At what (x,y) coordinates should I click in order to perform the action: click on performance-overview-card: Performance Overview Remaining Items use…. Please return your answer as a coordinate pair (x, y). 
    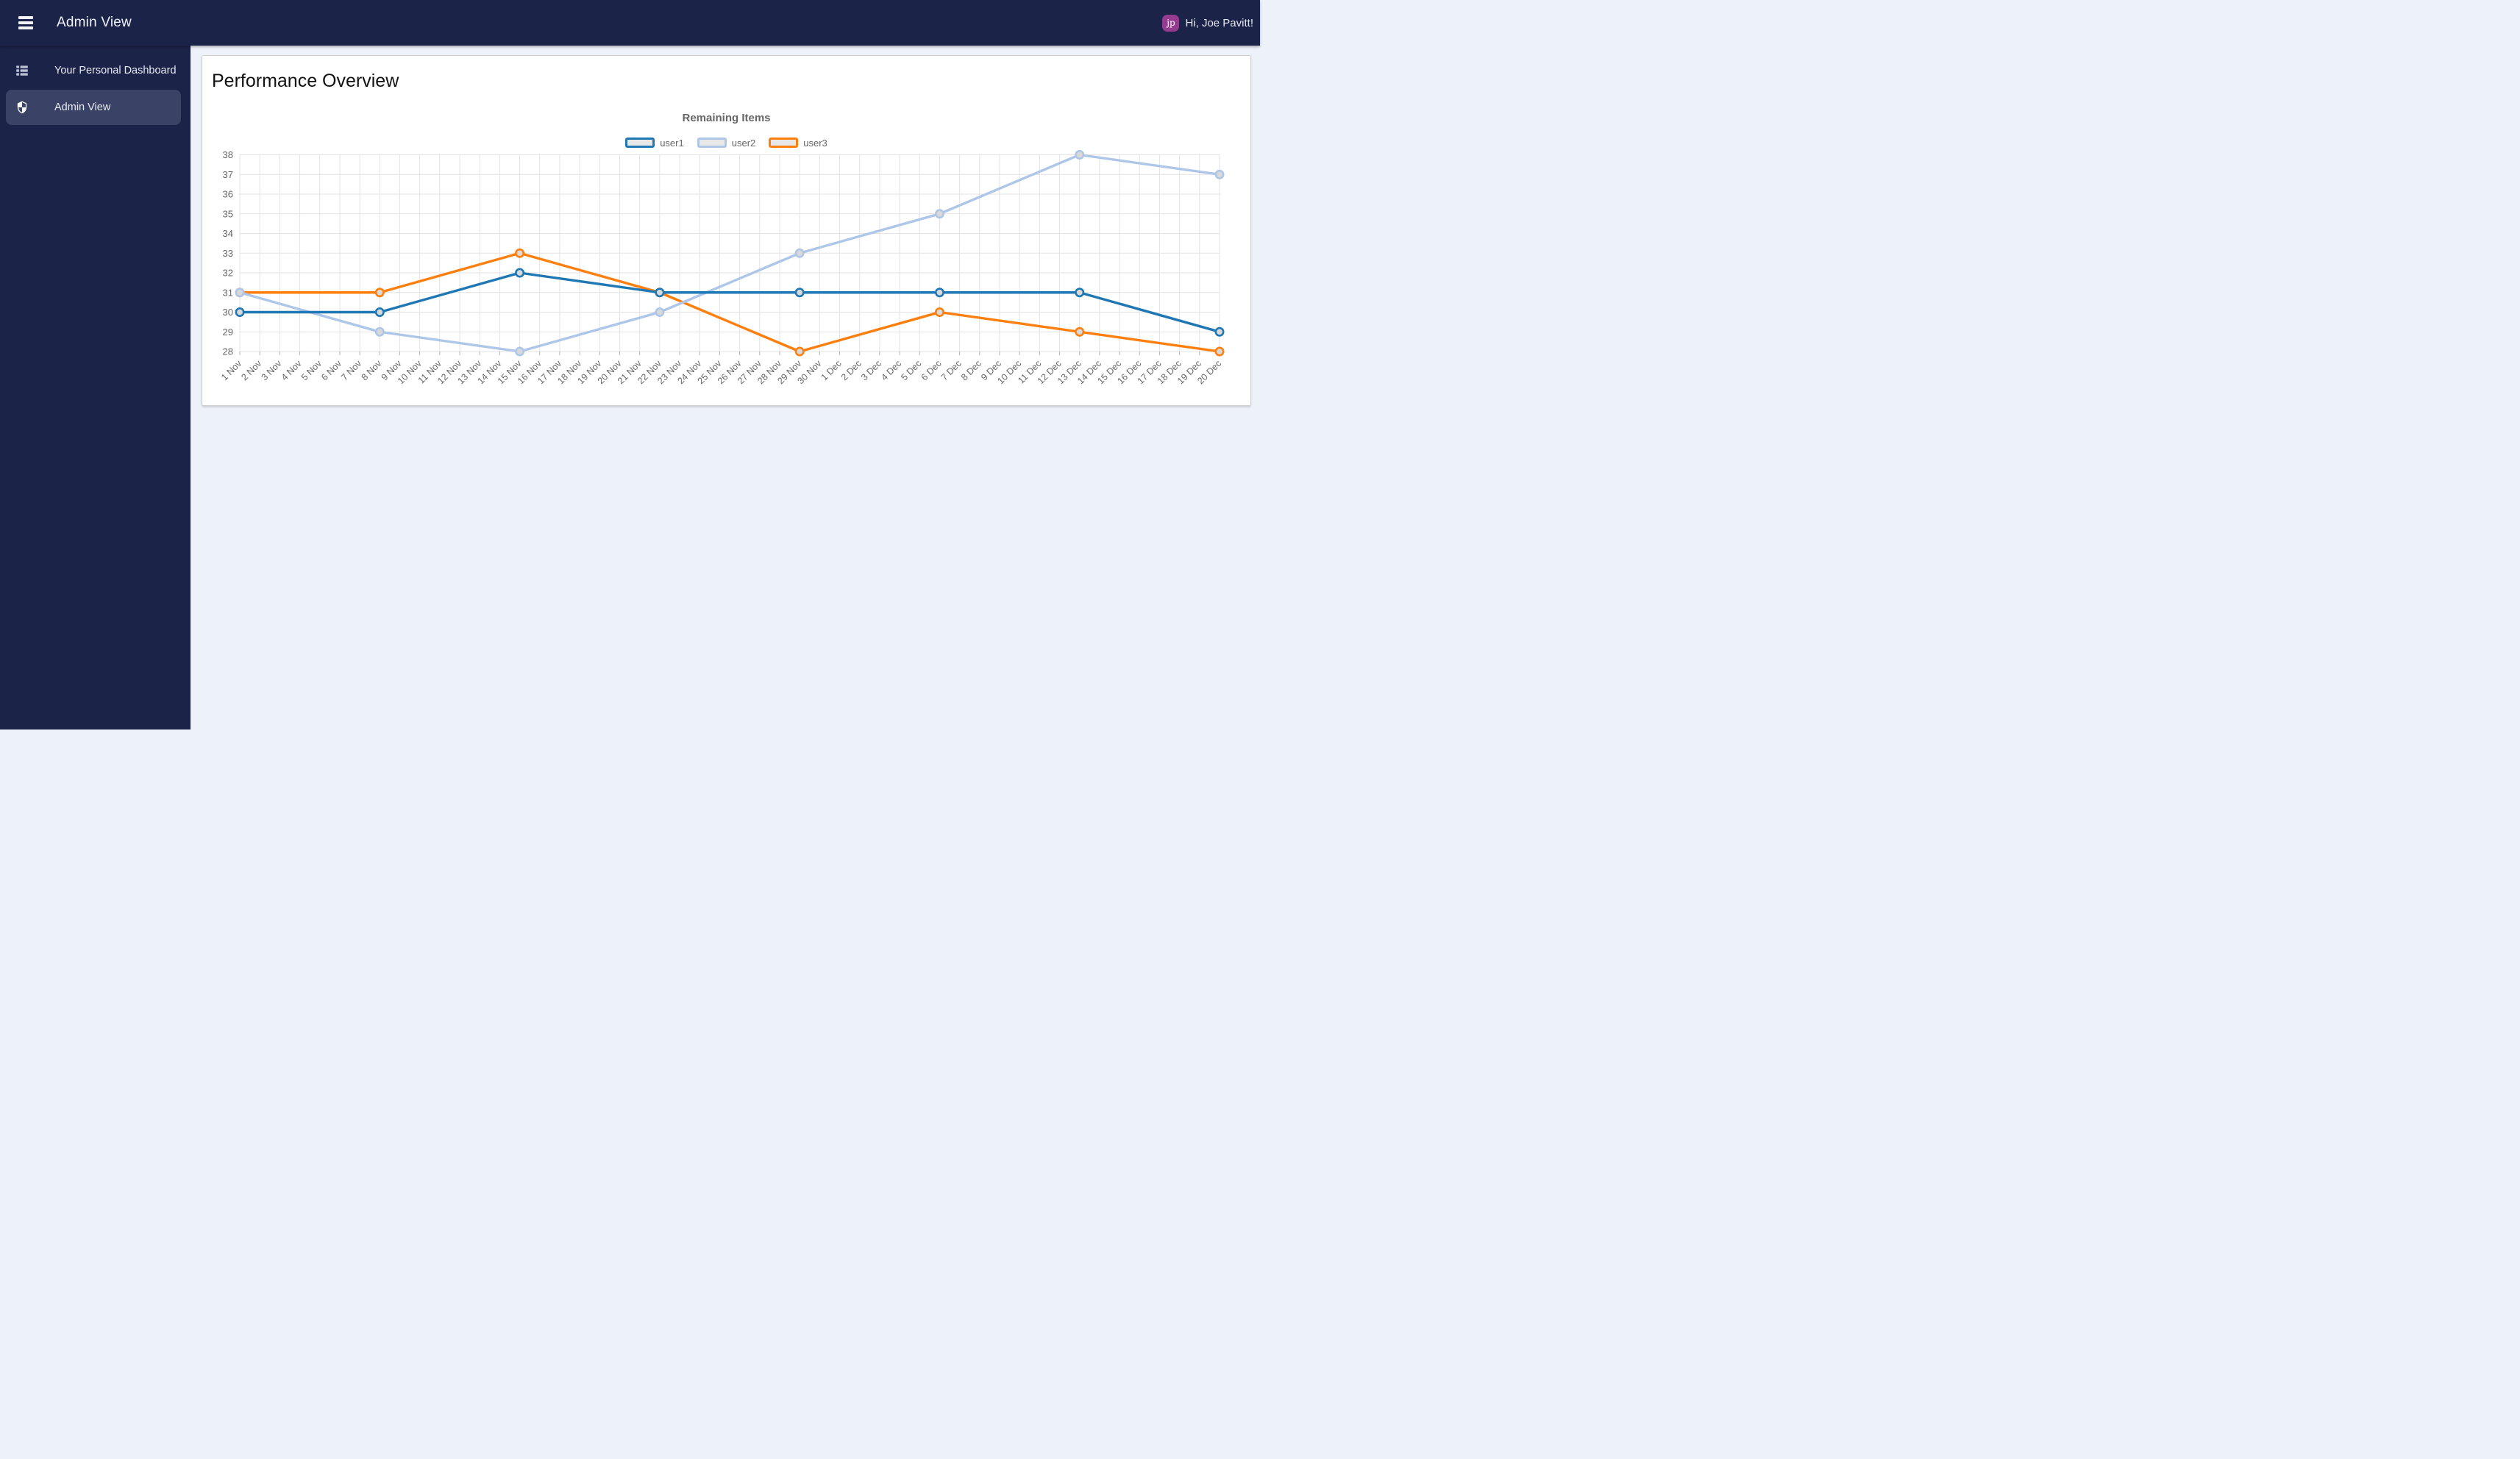
    Looking at the image, I should click on (726, 230).